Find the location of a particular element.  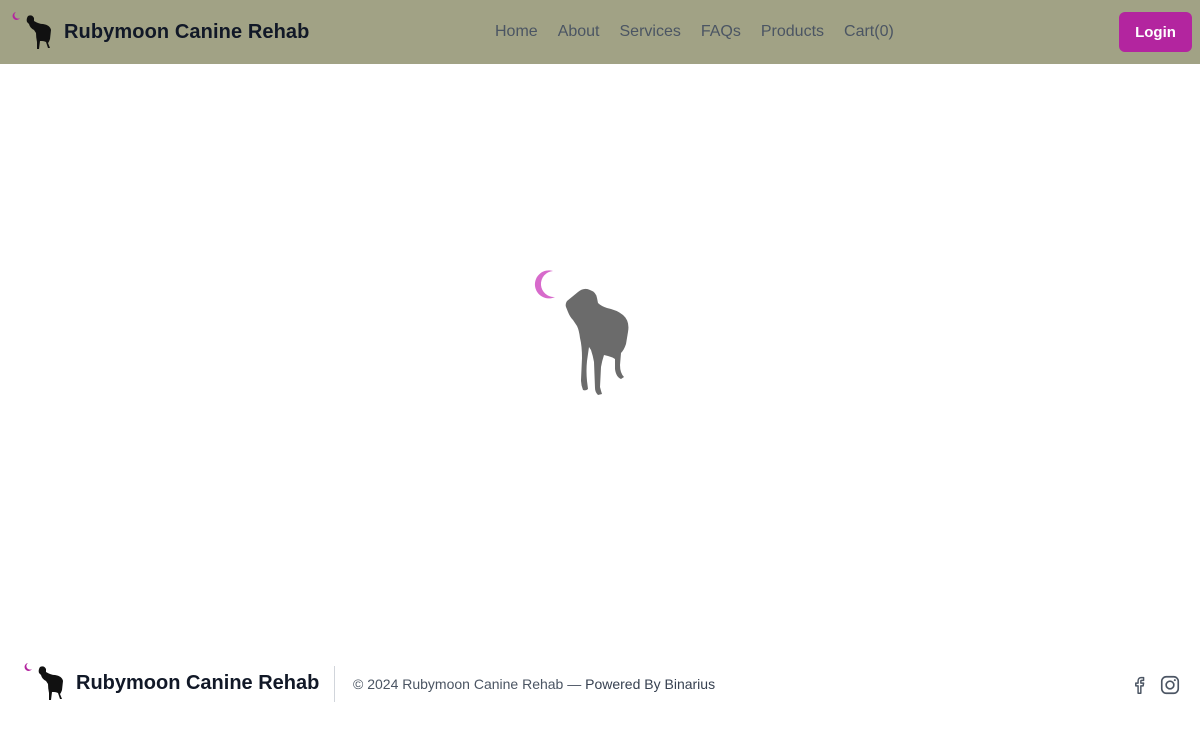

footer-brand-link: Rubymoon Canine Rehab is located at coordinates (170, 683).